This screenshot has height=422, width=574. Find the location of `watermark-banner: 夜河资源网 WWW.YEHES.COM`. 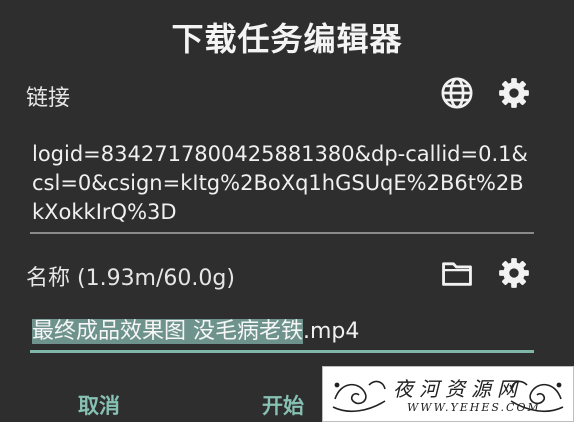

watermark-banner: 夜河资源网 WWW.YEHES.COM is located at coordinates (448, 394).